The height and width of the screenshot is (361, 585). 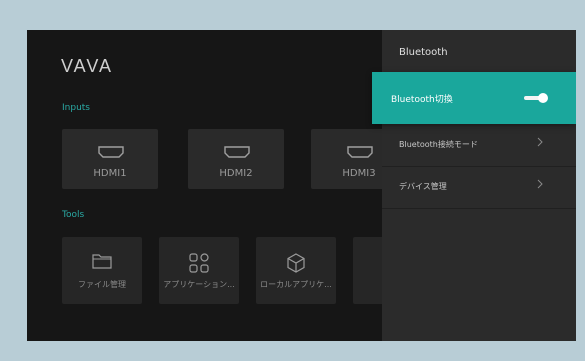 I want to click on panel-title: Bluetooth, so click(x=423, y=52).